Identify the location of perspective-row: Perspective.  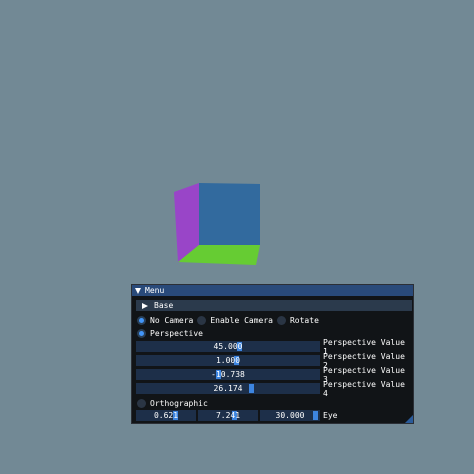
(172, 333).